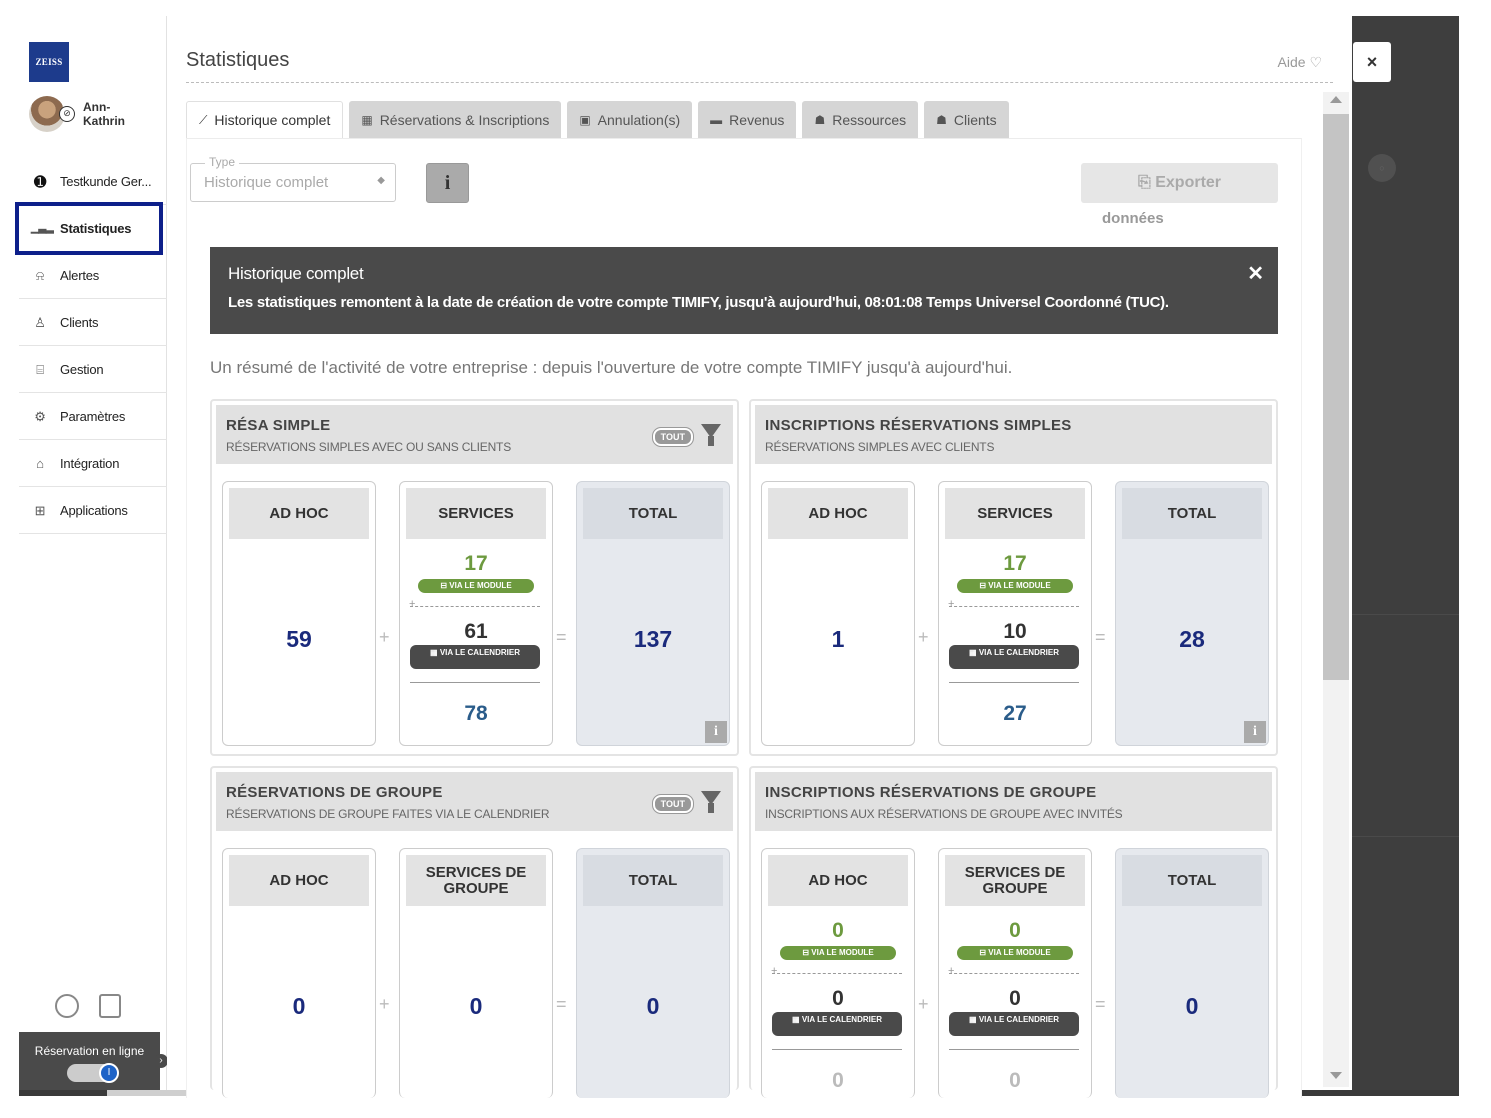 The height and width of the screenshot is (1118, 1491). What do you see at coordinates (1015, 1080) in the screenshot?
I see `services-total-value: 0` at bounding box center [1015, 1080].